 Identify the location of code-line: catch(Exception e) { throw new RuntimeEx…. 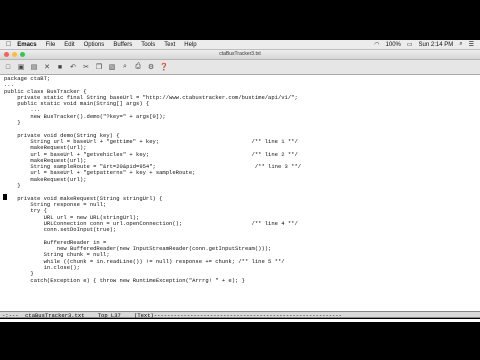
(242, 280).